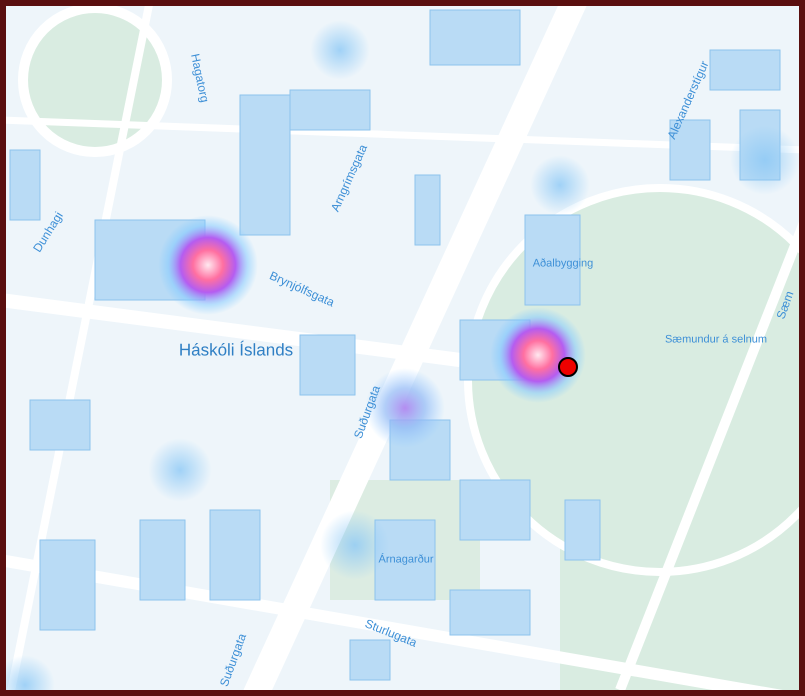 The width and height of the screenshot is (805, 696). What do you see at coordinates (785, 305) in the screenshot?
I see `street-label: Sæm` at bounding box center [785, 305].